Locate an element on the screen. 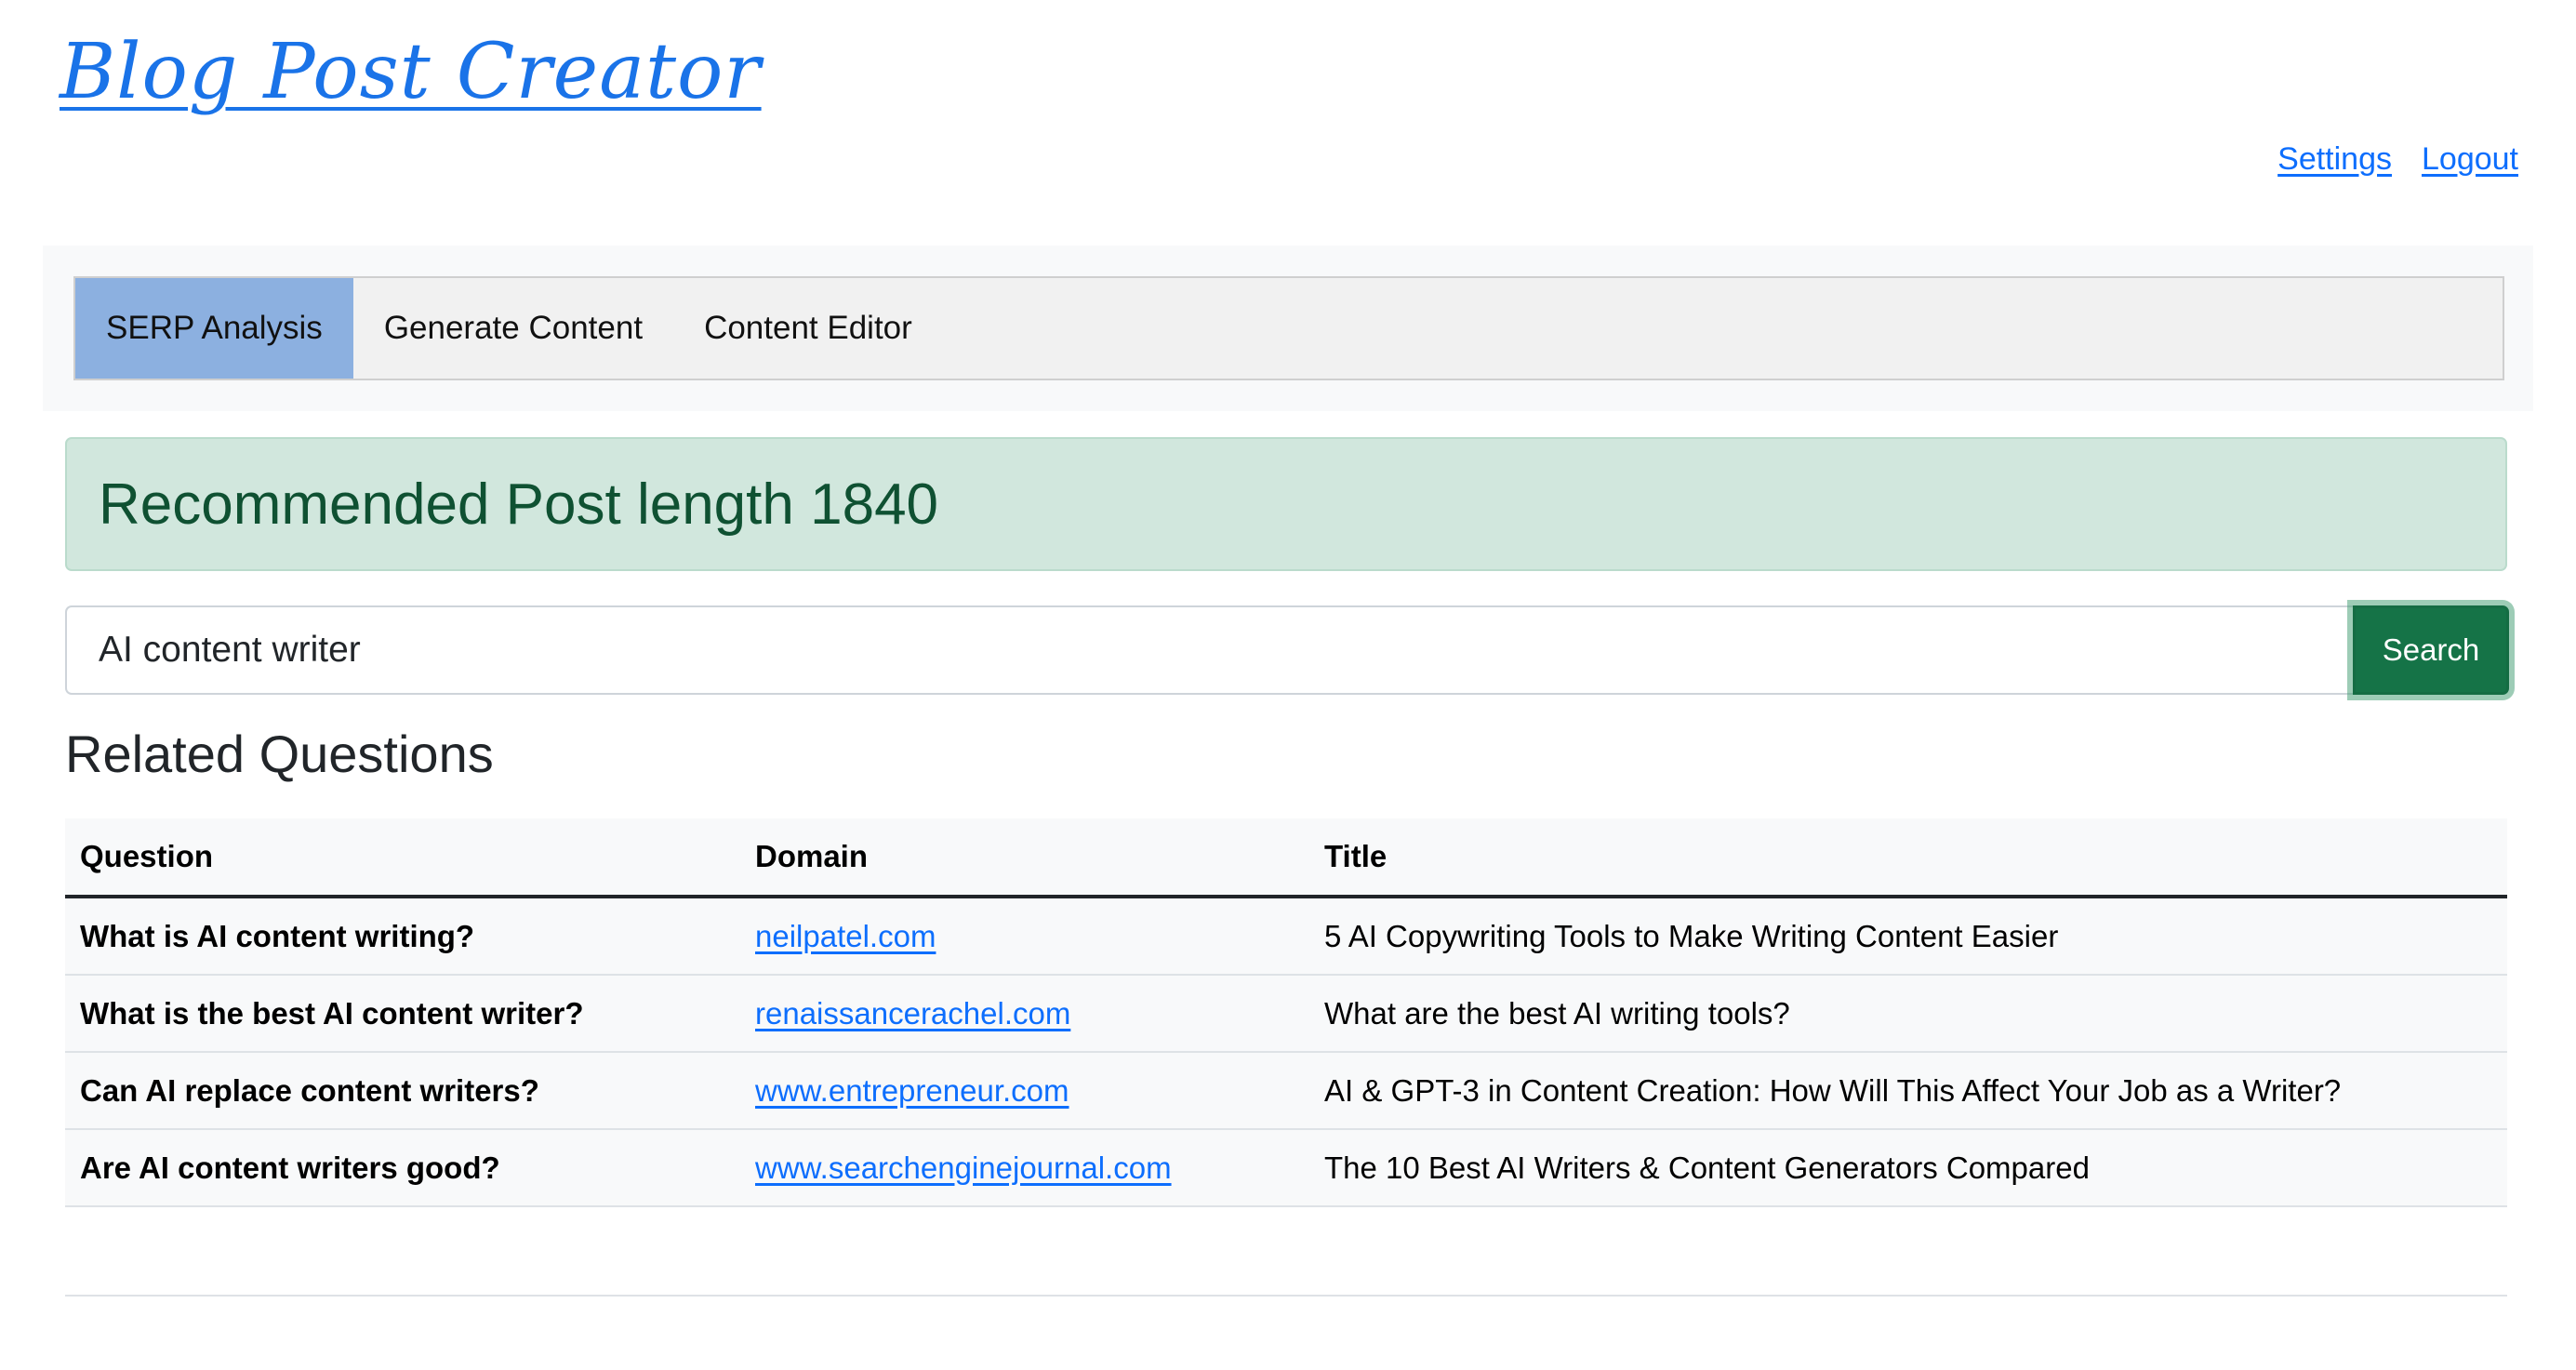 The height and width of the screenshot is (1370, 2576). logout-link: Logout is located at coordinates (2470, 159).